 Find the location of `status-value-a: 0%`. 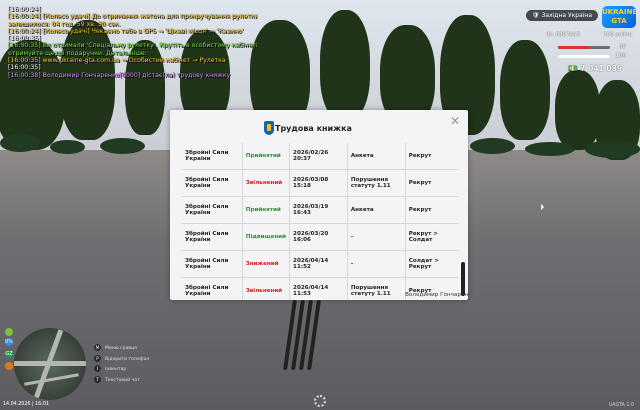

status-value-a: 0% is located at coordinates (9, 342).